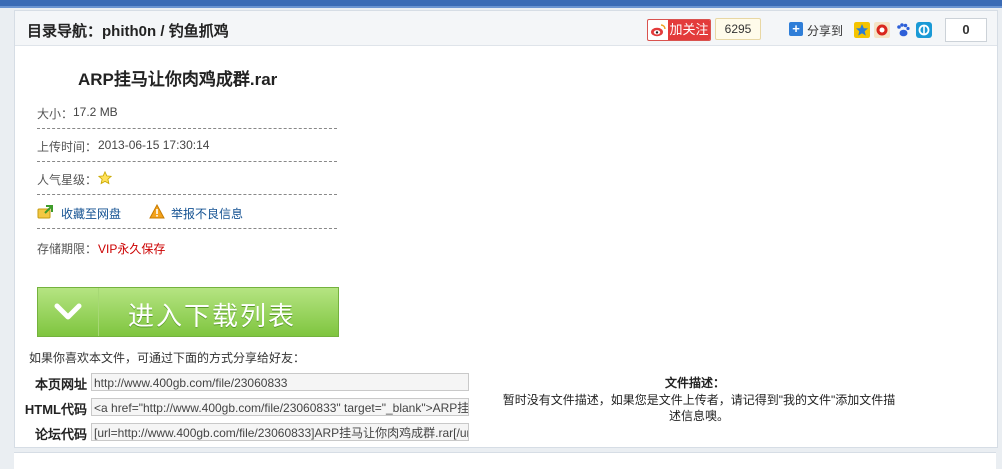 The image size is (1002, 469). What do you see at coordinates (280, 382) in the screenshot?
I see `page-url-input: http://www.400gb.com/file/23060833` at bounding box center [280, 382].